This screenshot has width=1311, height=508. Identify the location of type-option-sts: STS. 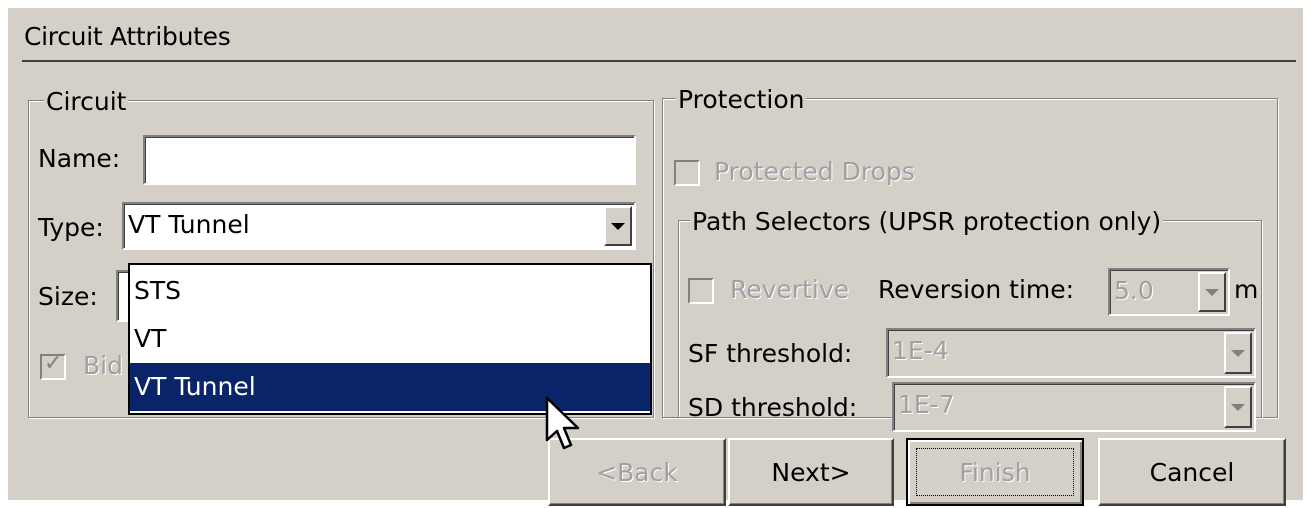
(390, 291).